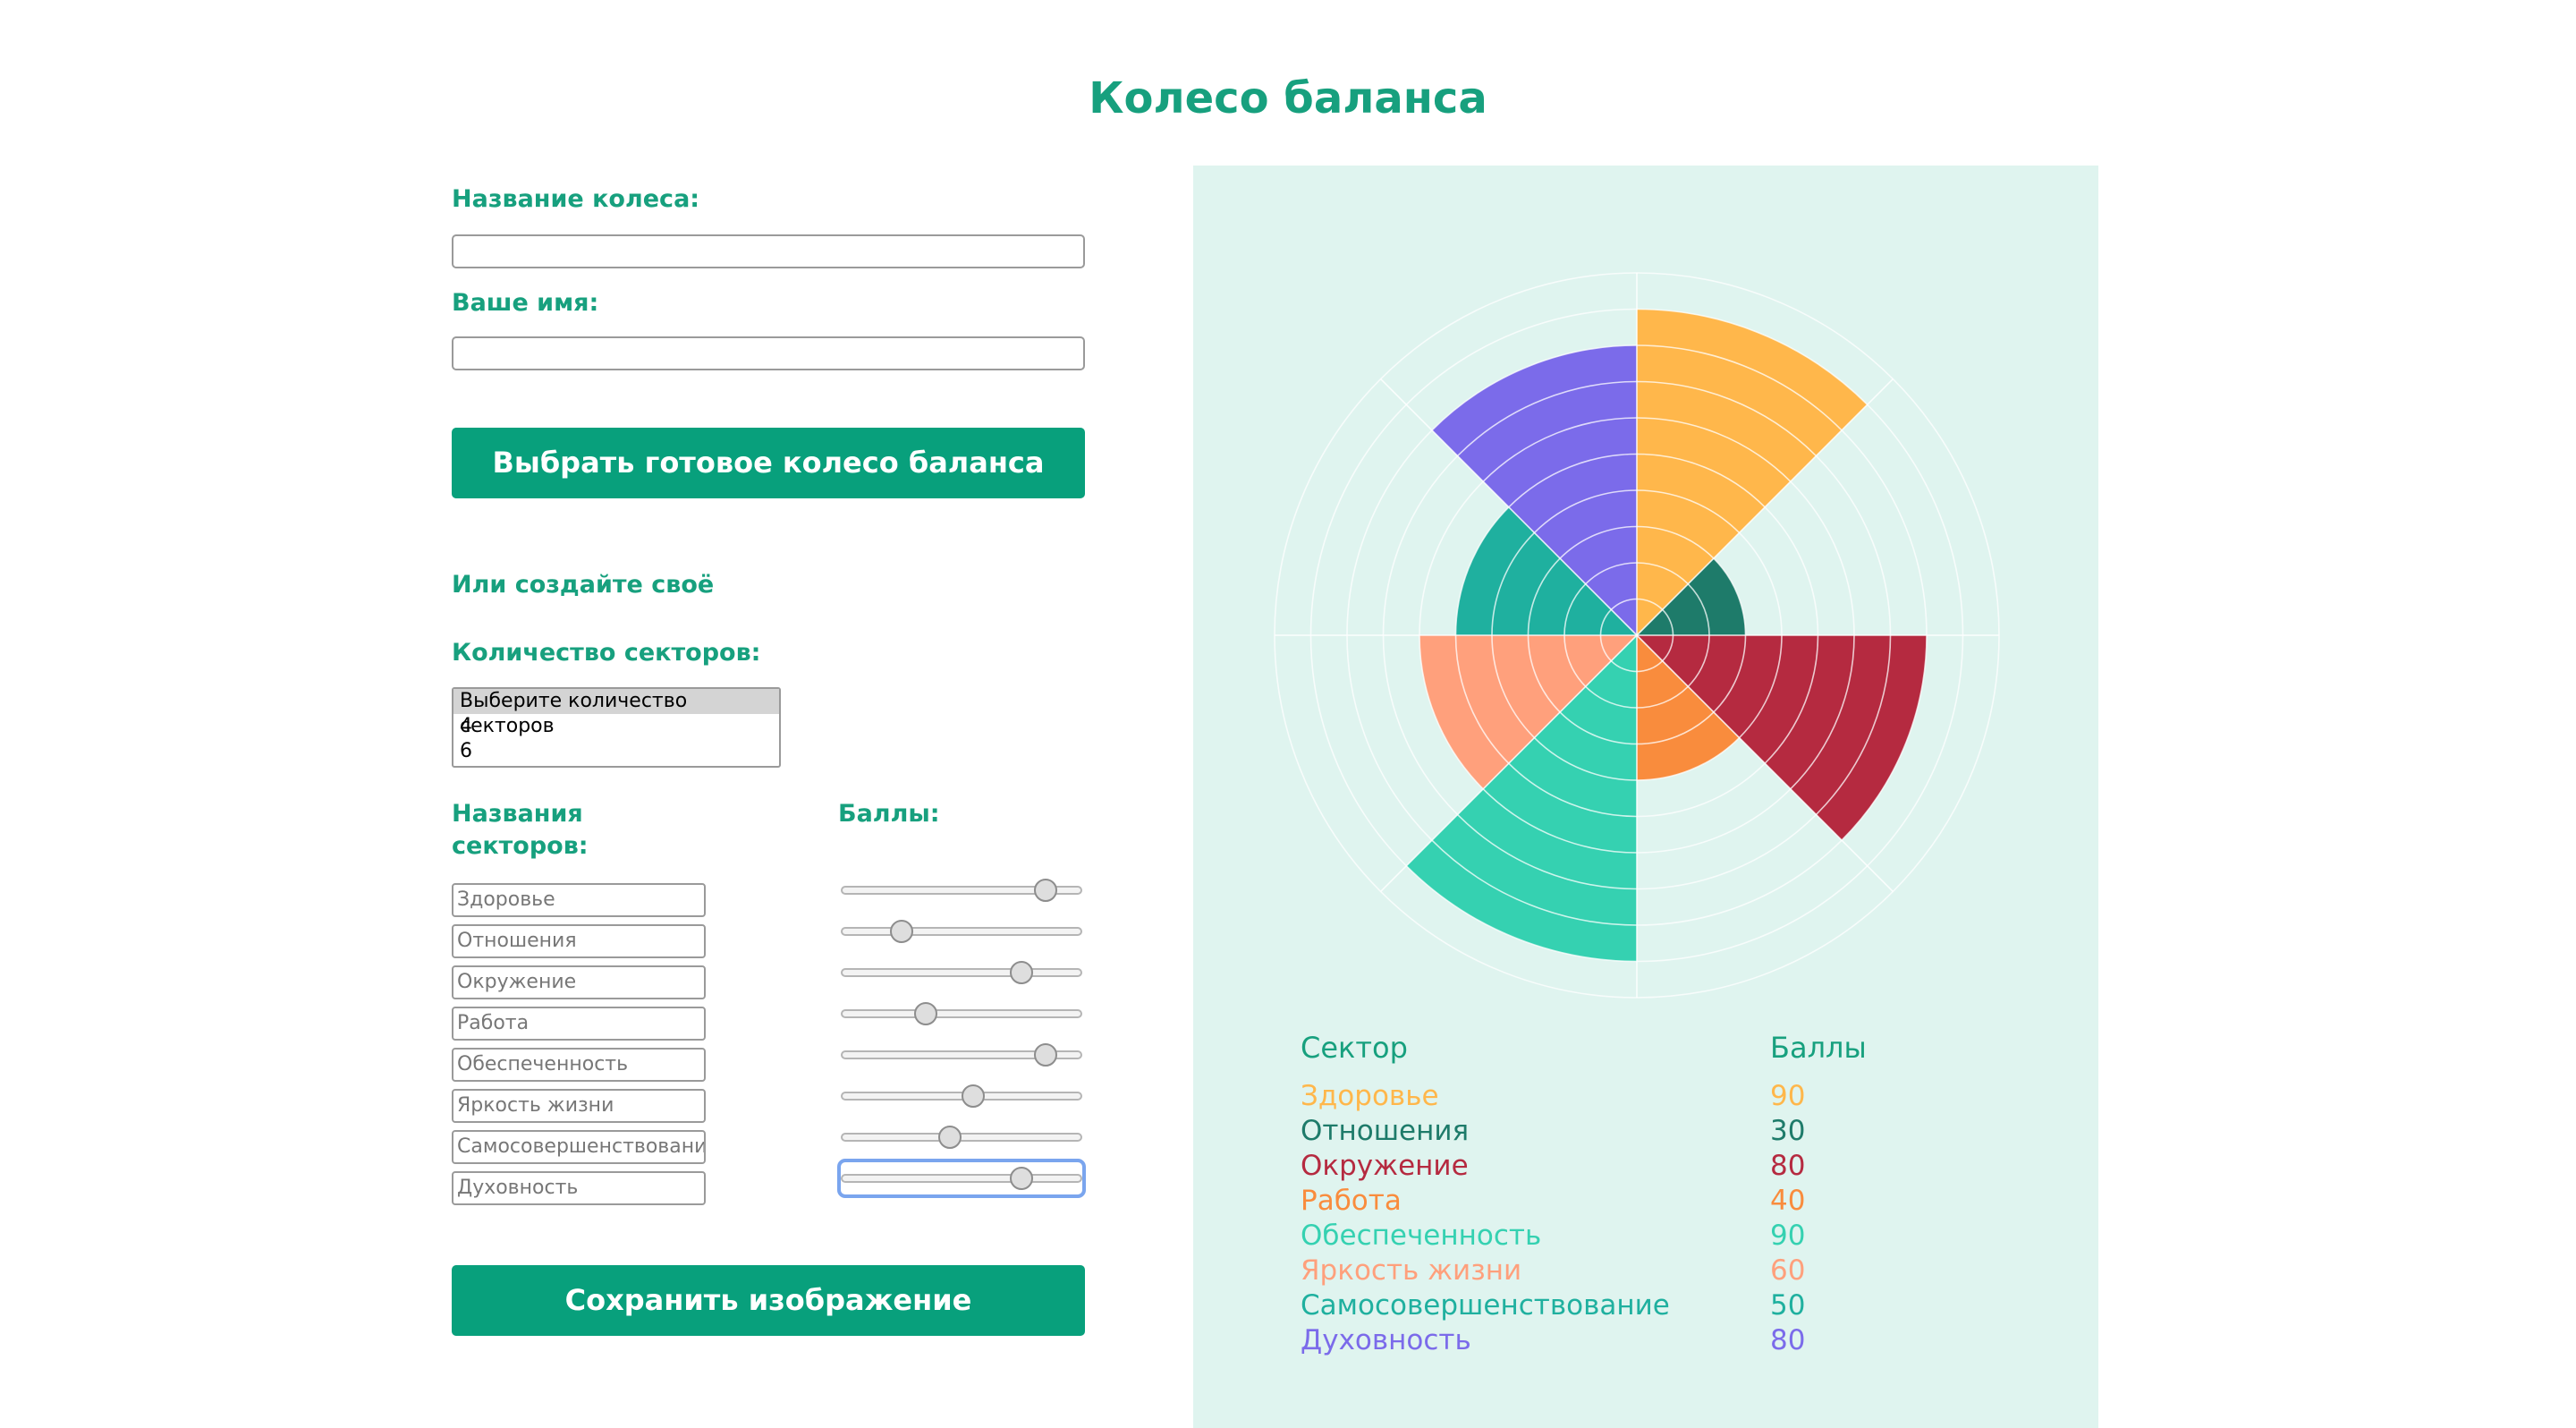  What do you see at coordinates (579, 1188) in the screenshot?
I see `sector-name-input: Духовность` at bounding box center [579, 1188].